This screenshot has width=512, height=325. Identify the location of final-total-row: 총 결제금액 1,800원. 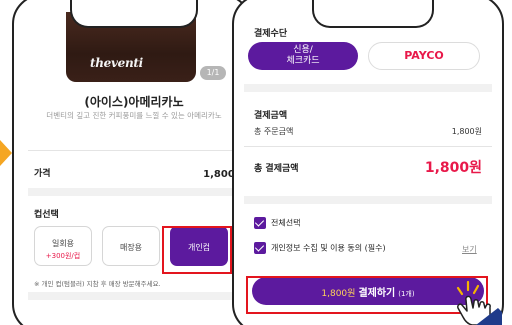
(368, 168).